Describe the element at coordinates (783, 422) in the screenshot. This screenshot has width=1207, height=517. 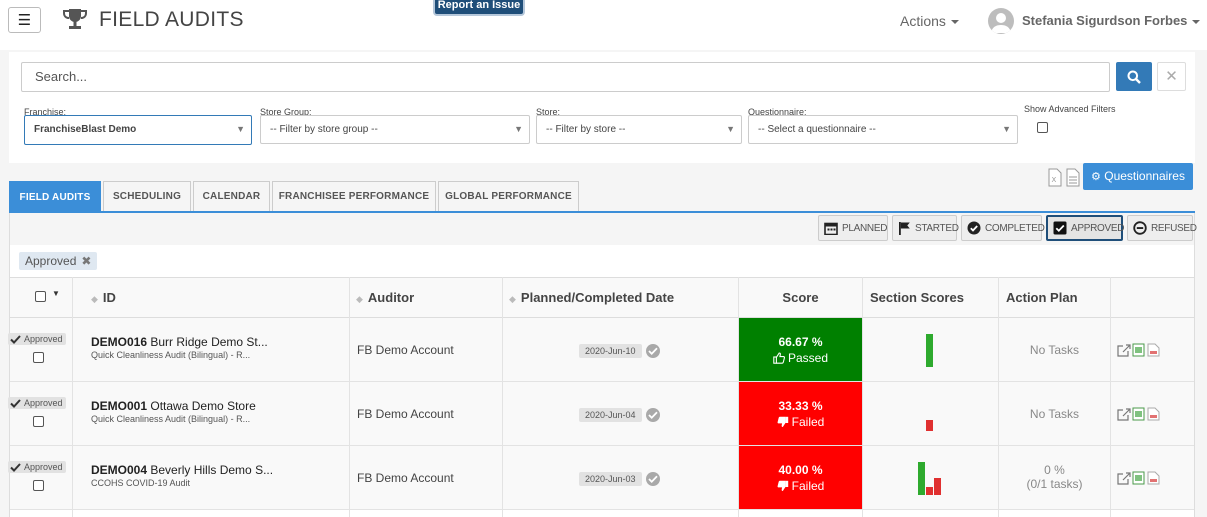
I see `thumbs-down-icon` at that location.